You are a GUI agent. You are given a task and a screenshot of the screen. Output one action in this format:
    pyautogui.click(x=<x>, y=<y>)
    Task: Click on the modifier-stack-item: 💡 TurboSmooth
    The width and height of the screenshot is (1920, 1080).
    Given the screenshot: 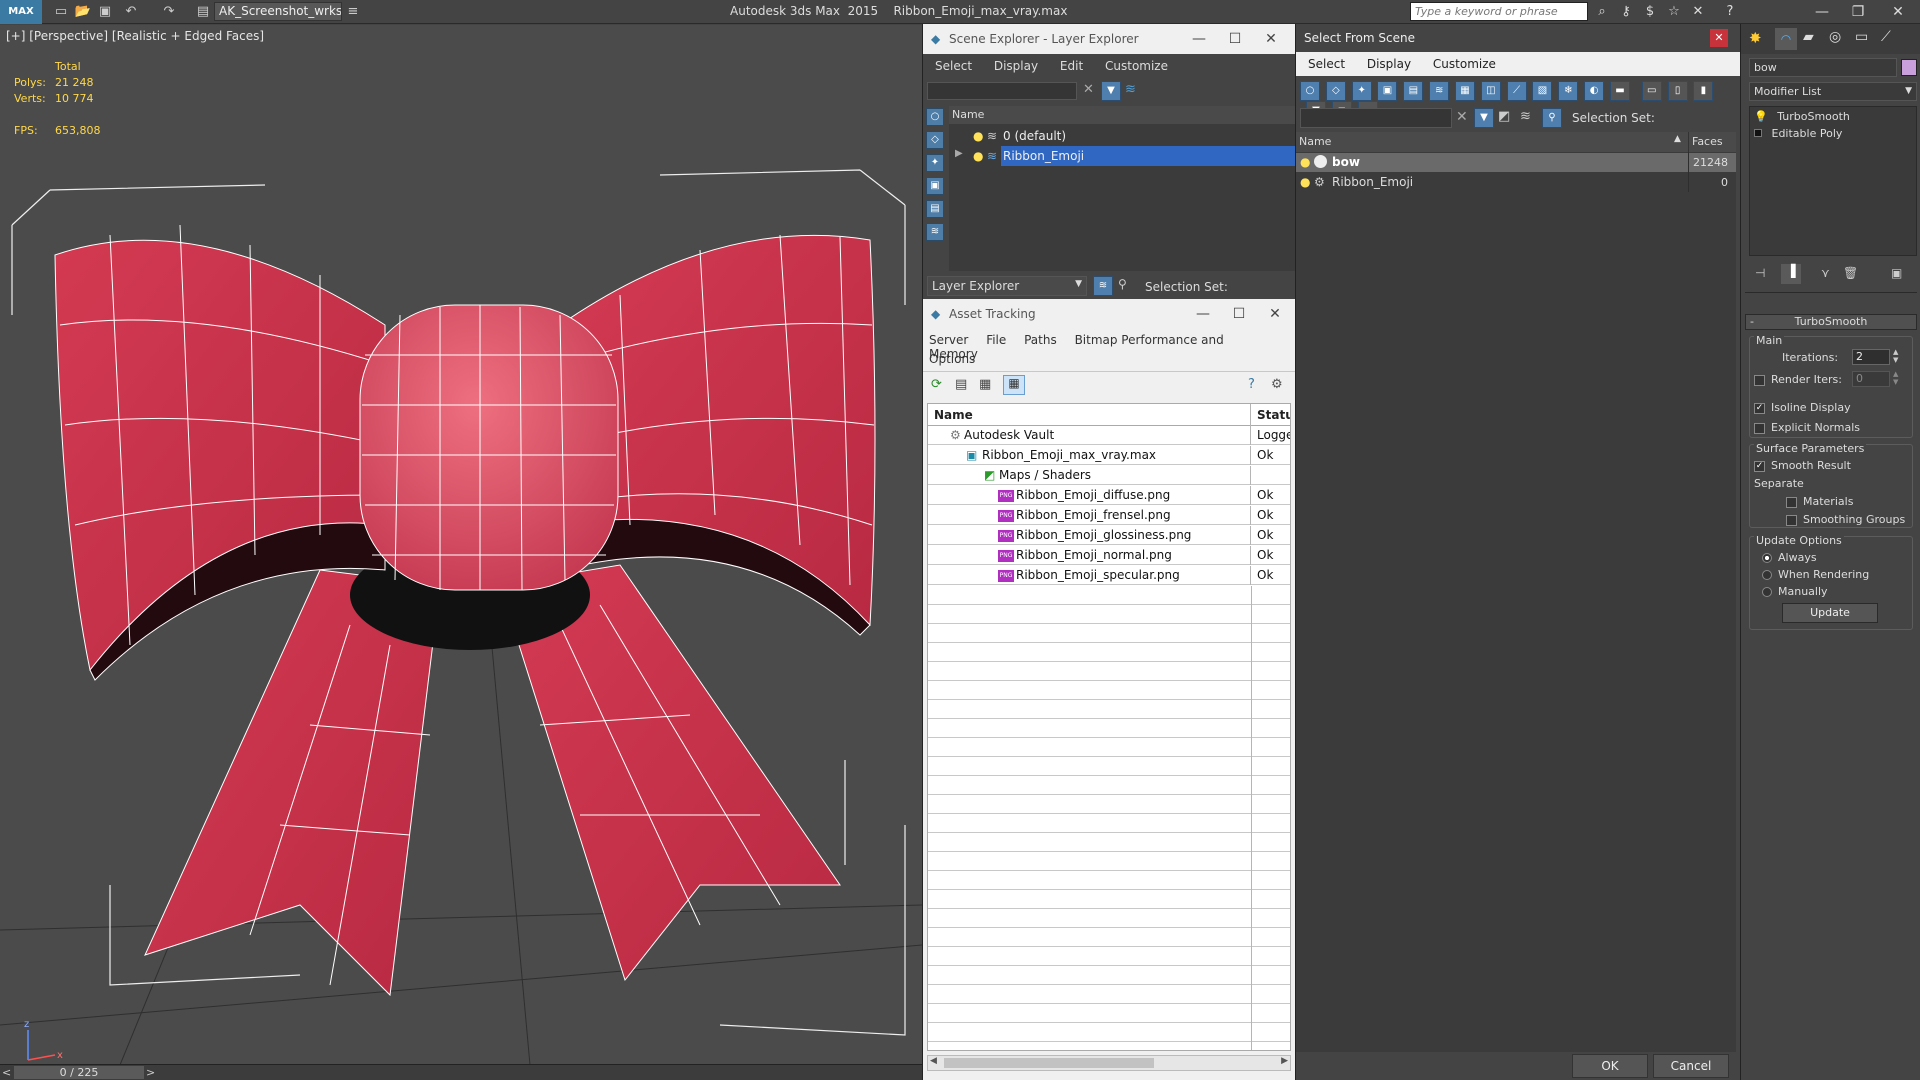 What is the action you would take?
    pyautogui.click(x=1802, y=116)
    